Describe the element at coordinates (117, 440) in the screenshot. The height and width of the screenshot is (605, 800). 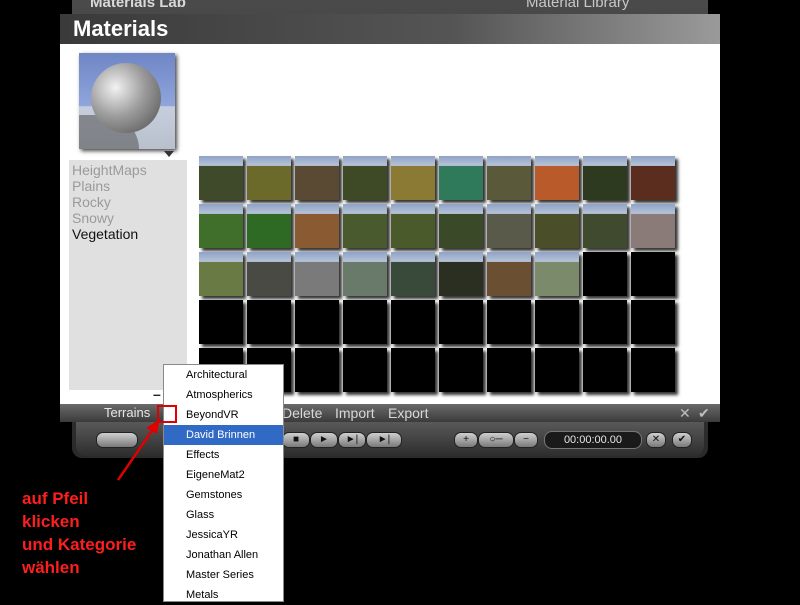
I see `playback-mode-button` at that location.